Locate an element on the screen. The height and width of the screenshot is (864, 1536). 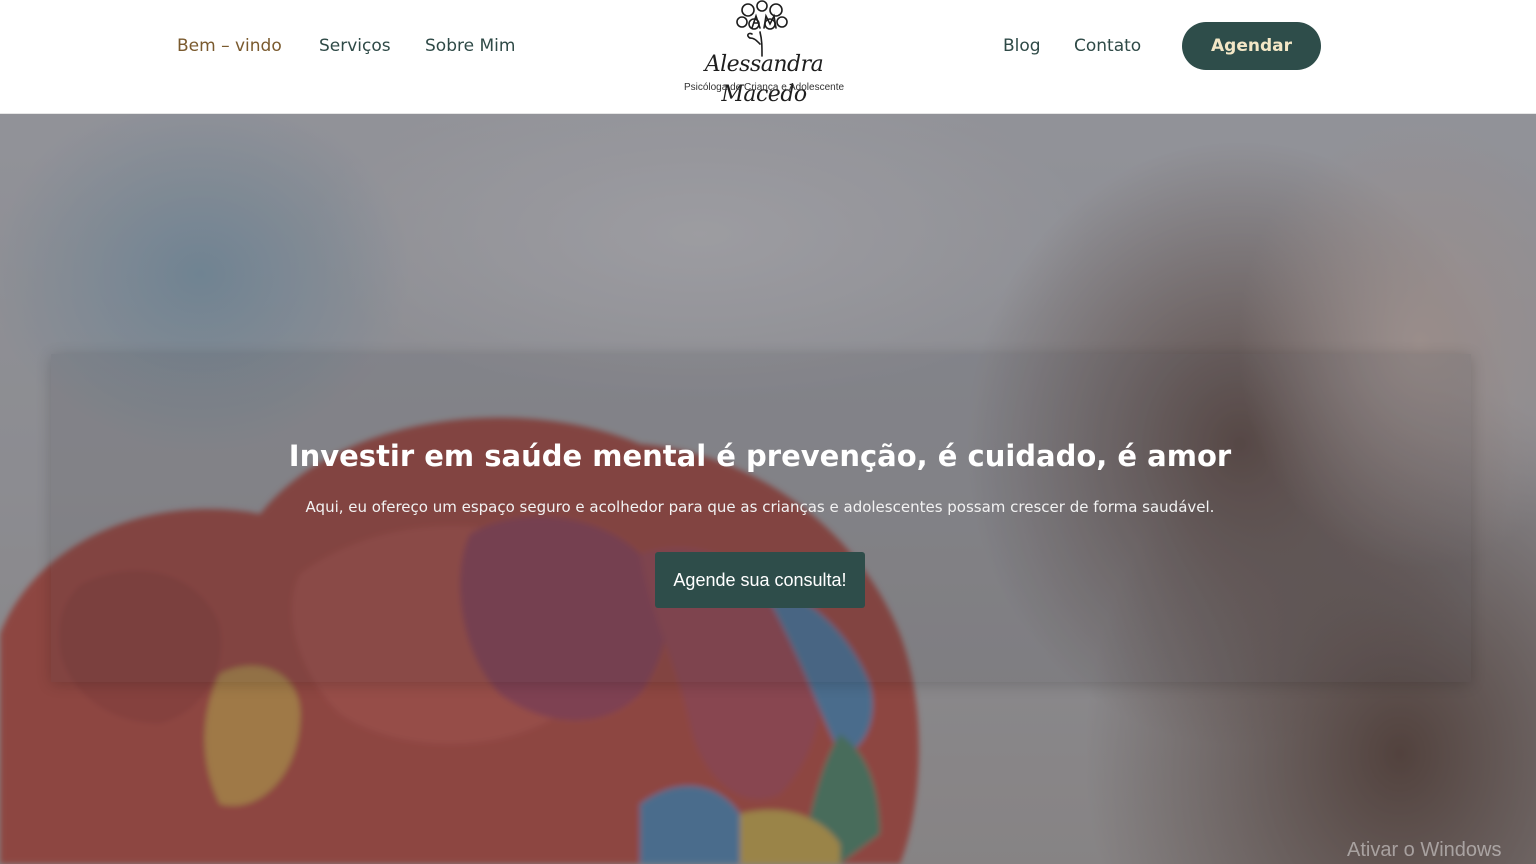
nav-servicos: Serviços is located at coordinates (355, 46).